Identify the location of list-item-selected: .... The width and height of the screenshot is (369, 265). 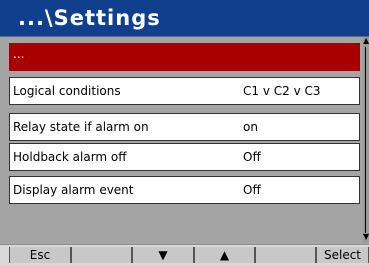
(184, 57).